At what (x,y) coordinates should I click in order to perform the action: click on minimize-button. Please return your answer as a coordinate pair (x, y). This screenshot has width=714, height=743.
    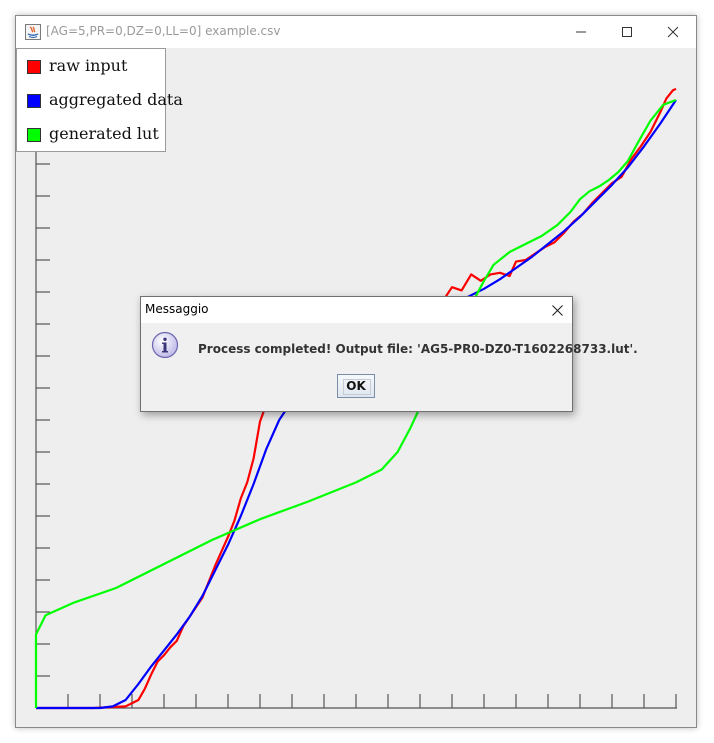
    Looking at the image, I should click on (581, 32).